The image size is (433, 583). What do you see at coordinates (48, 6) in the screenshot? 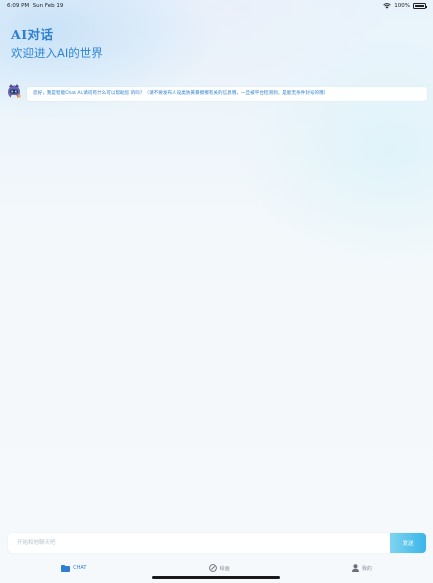
I see `status-date: Sun Feb 19` at bounding box center [48, 6].